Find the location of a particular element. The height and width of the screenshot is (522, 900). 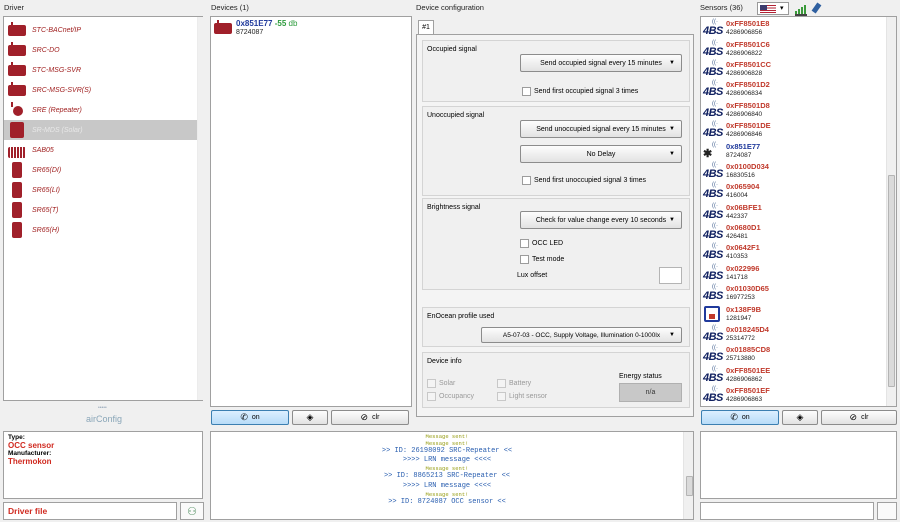

device-clear-button: ⊘ clr is located at coordinates (370, 417).